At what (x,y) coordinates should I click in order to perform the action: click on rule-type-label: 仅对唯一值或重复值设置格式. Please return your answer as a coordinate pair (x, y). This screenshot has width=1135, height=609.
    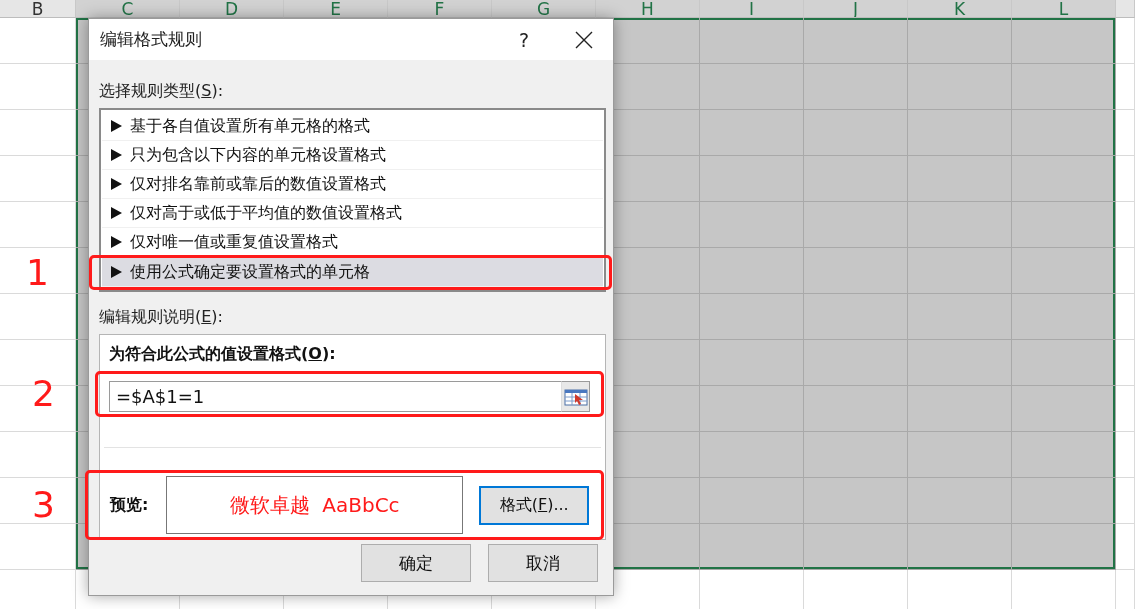
    Looking at the image, I should click on (234, 242).